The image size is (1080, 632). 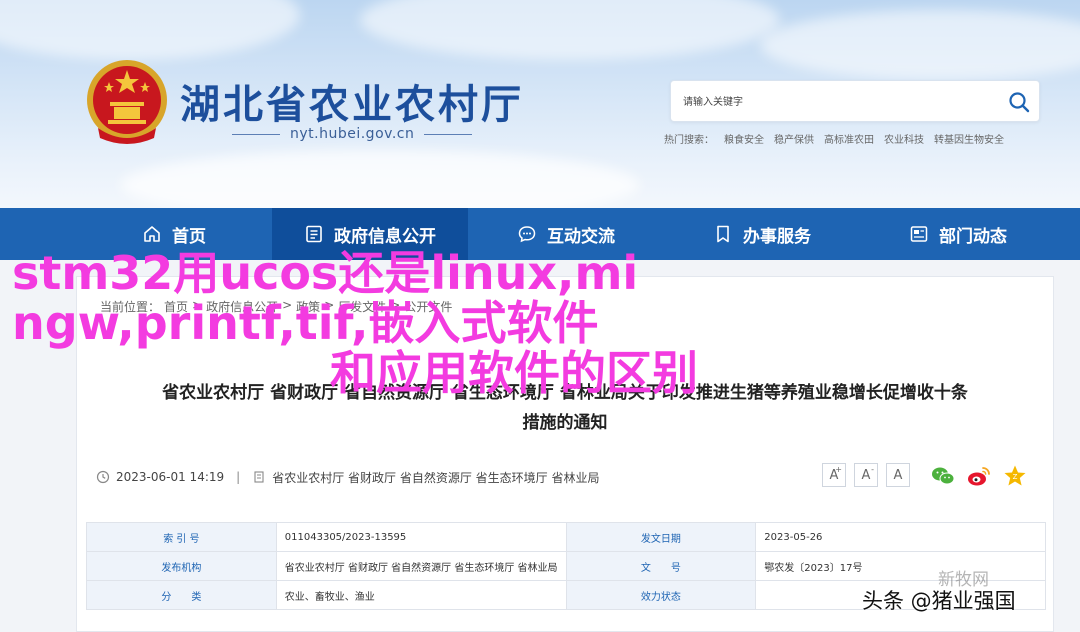 What do you see at coordinates (843, 102) in the screenshot?
I see `search-input` at bounding box center [843, 102].